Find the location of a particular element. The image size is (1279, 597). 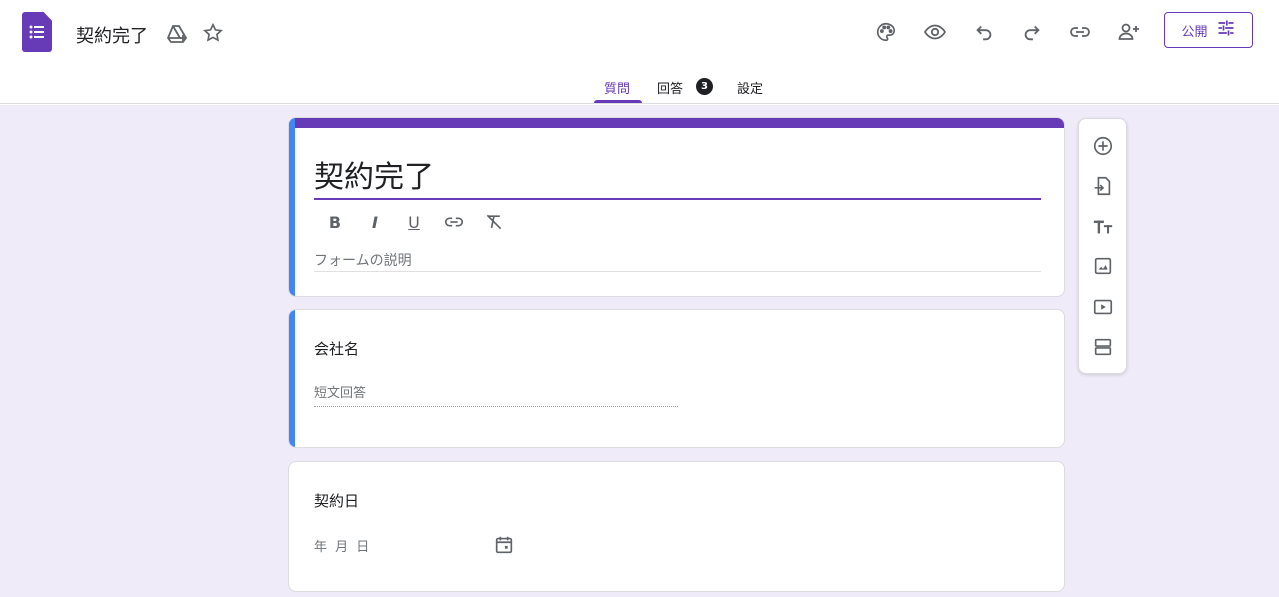

answer-underline is located at coordinates (496, 406).